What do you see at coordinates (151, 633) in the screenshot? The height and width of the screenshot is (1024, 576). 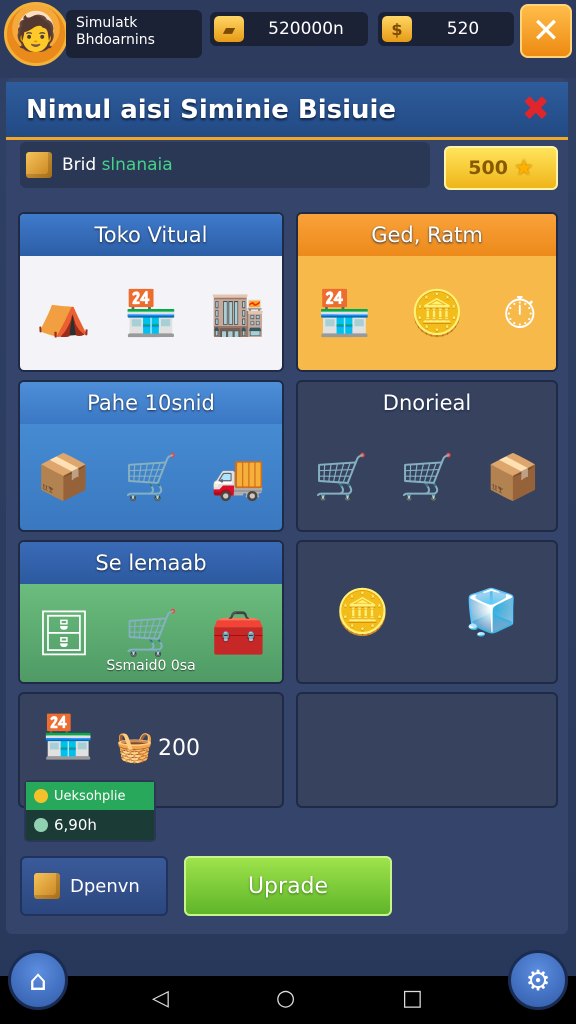 I see `cart-icon: 🛒` at bounding box center [151, 633].